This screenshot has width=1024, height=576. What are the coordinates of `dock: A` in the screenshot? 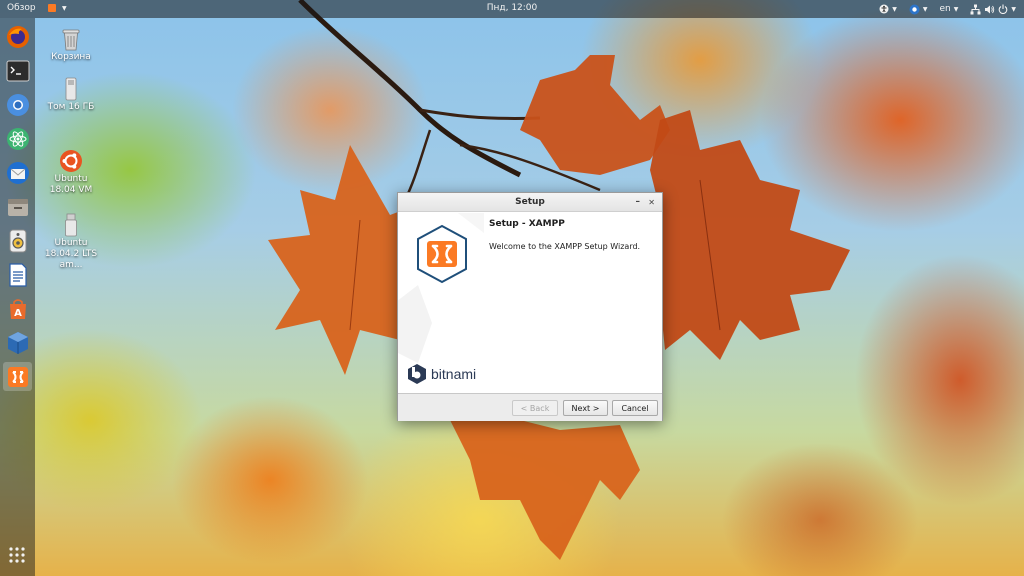 It's located at (17, 297).